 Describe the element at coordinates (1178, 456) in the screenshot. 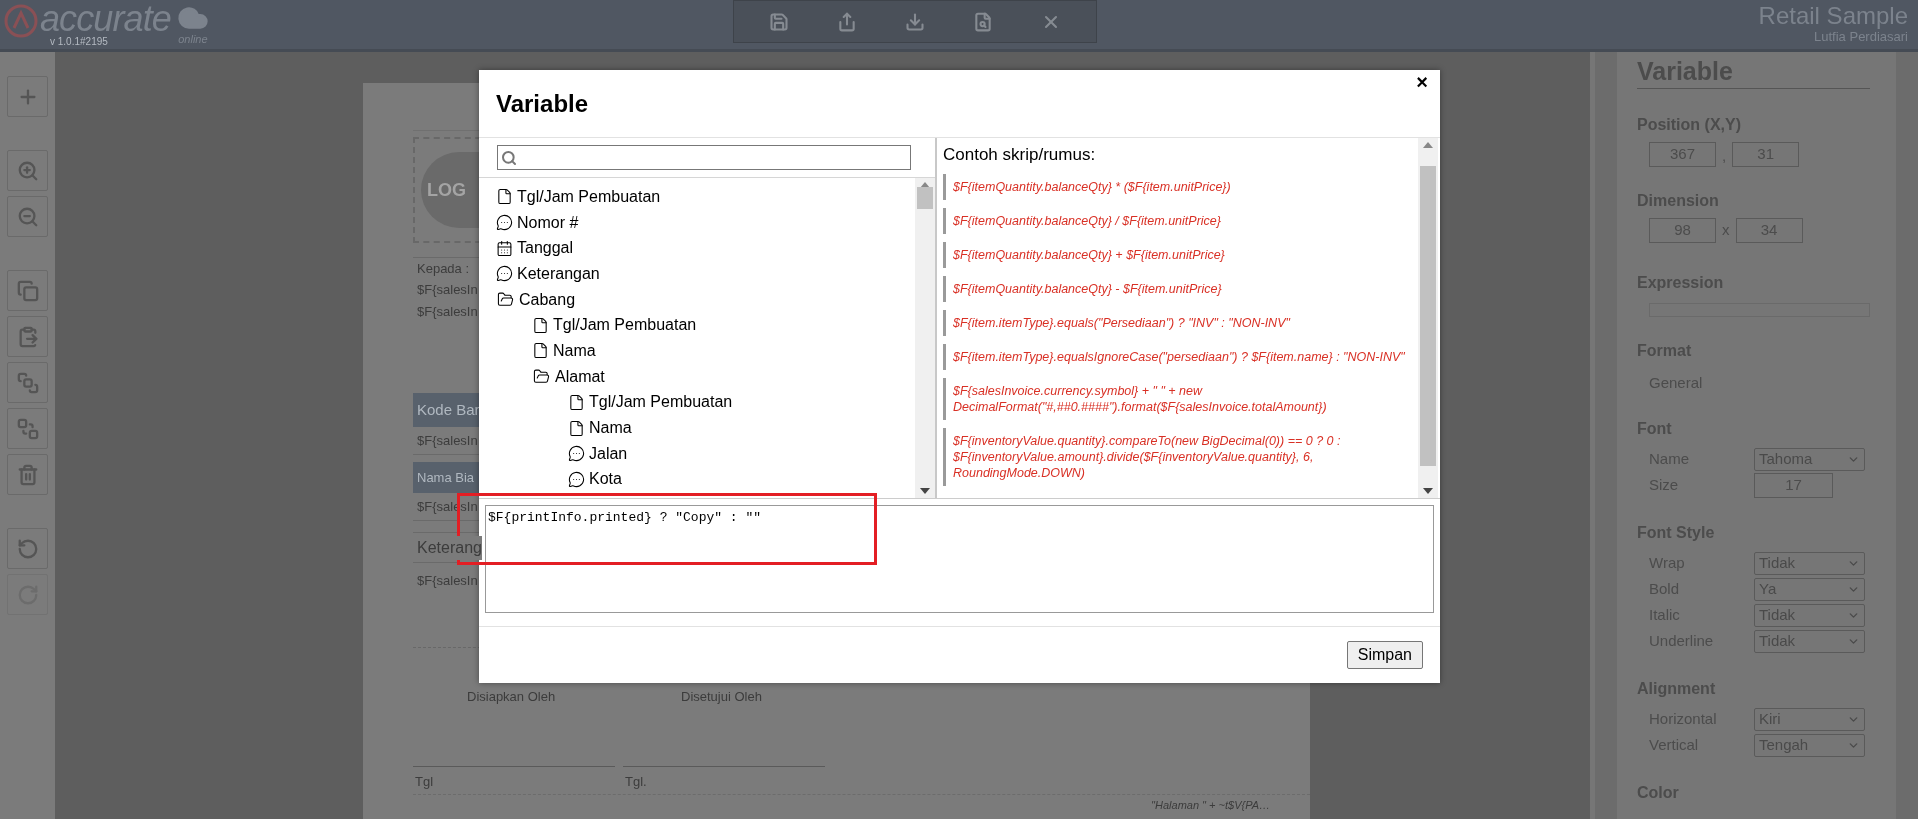

I see `example-script: $F{inventoryValue.quantity}.compareTo(new BigDecimal(0)) == 0 ? 0 : $F{inventoryValue.amount}.divide($F{inventoryValue.quantity}, 6, RoundingMode.DOWN)` at that location.